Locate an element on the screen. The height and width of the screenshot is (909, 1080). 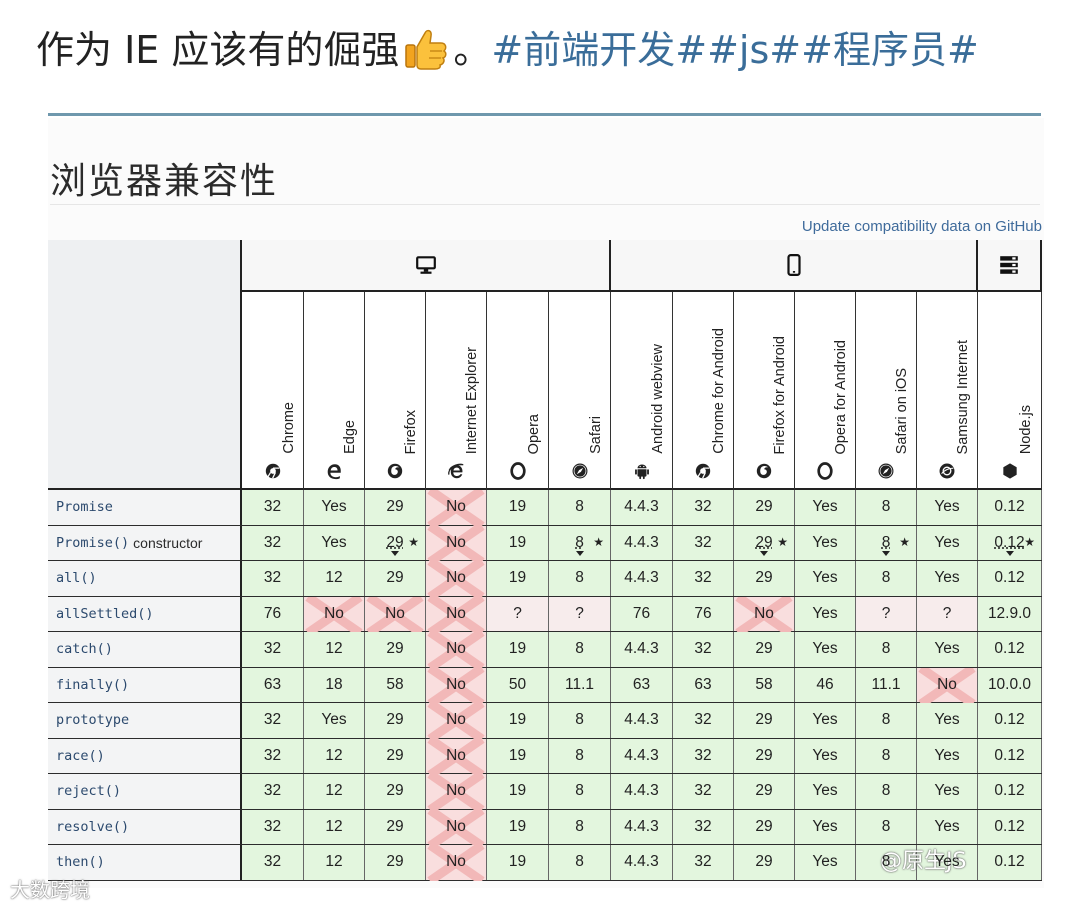
browser-header: Opera for Android is located at coordinates (825, 391).